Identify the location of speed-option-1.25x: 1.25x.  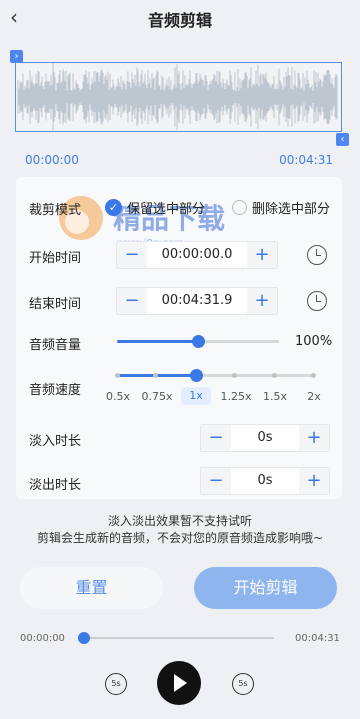
(236, 396).